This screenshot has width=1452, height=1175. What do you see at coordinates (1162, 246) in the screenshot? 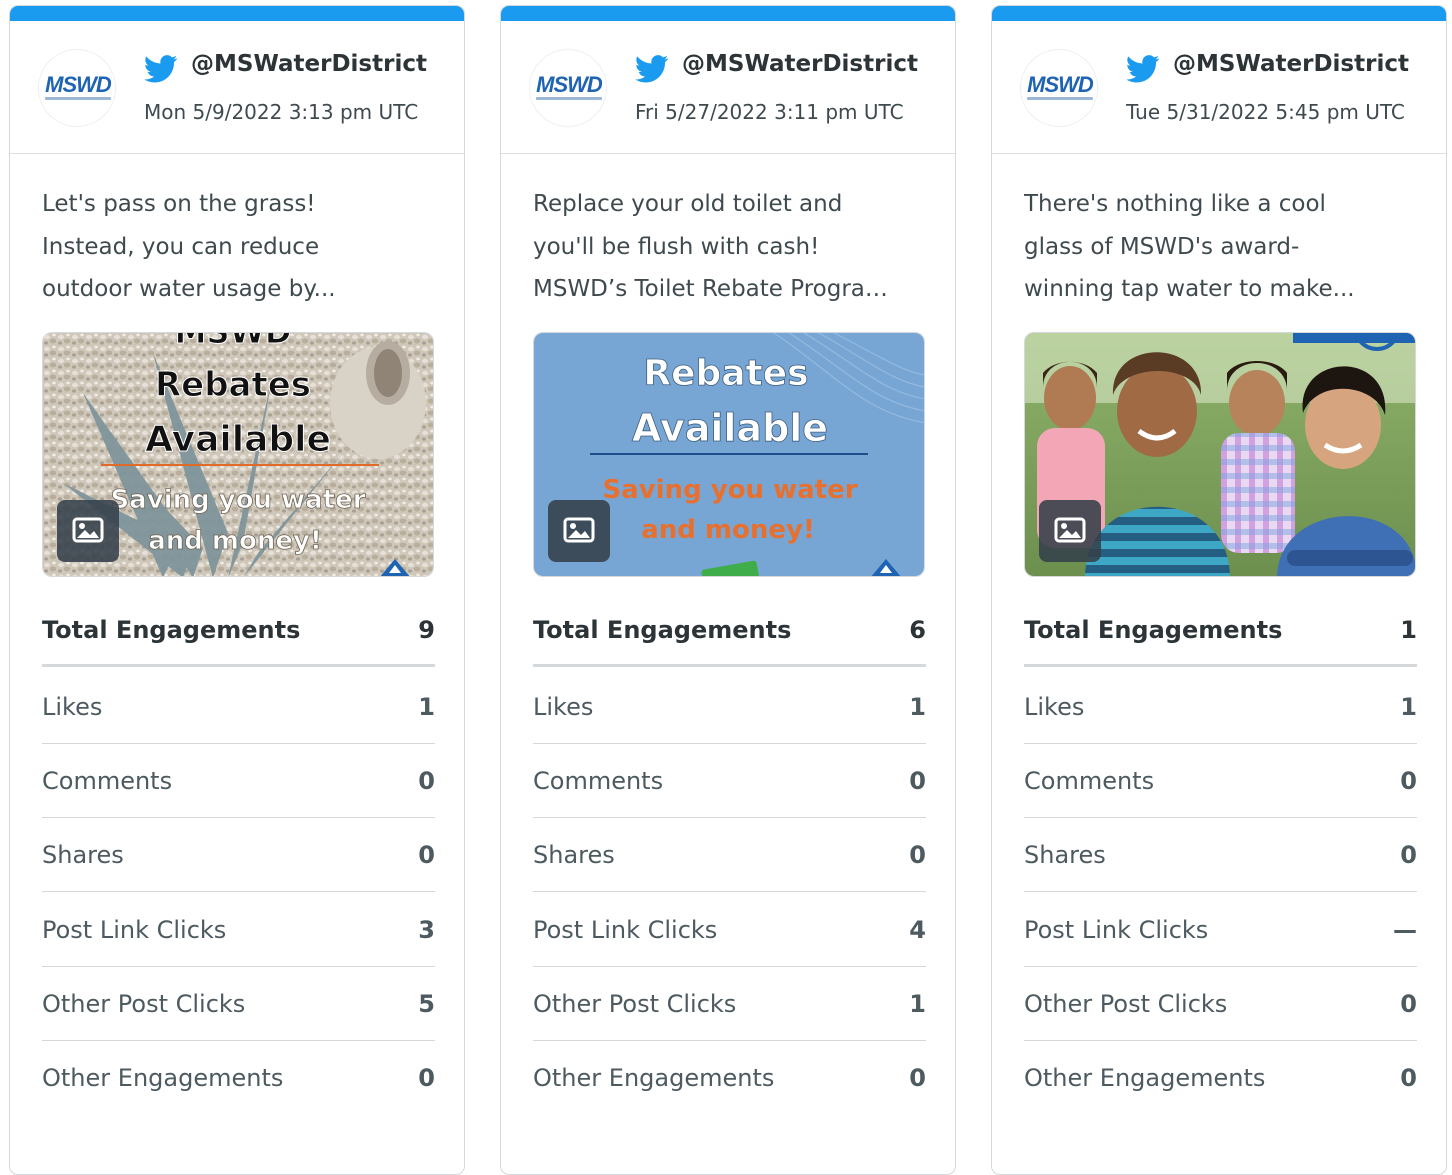
I see `post-text-line: glass of MSWD's award-` at bounding box center [1162, 246].